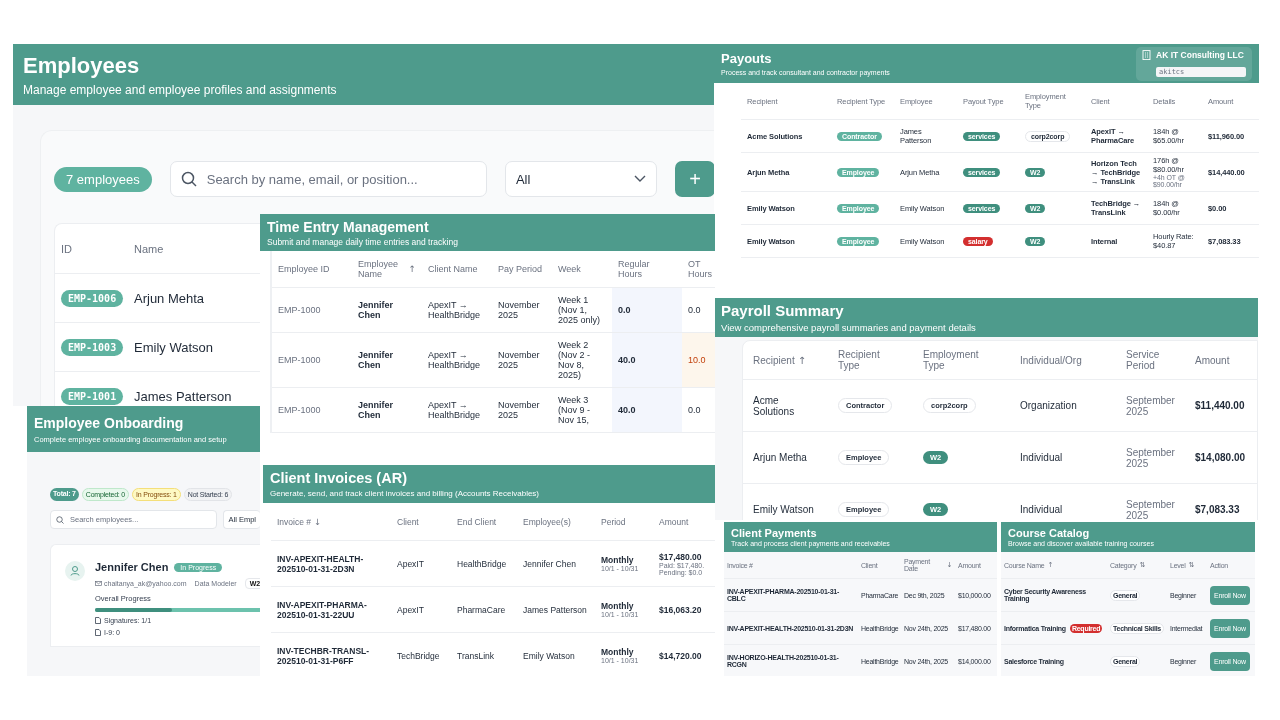 Image resolution: width=1280 pixels, height=720 pixels. What do you see at coordinates (1220, 406) in the screenshot?
I see `table-cell-text: $11,440.00` at bounding box center [1220, 406].